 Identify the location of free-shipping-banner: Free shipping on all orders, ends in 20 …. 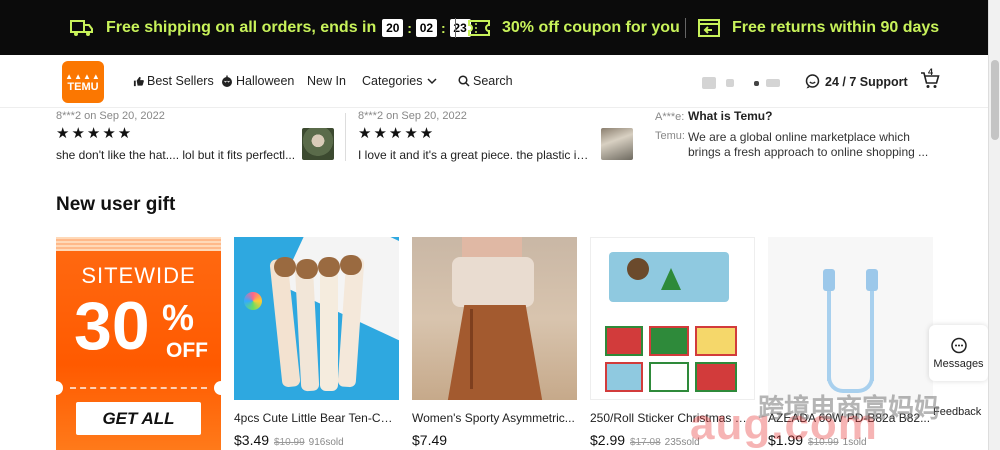
(270, 27).